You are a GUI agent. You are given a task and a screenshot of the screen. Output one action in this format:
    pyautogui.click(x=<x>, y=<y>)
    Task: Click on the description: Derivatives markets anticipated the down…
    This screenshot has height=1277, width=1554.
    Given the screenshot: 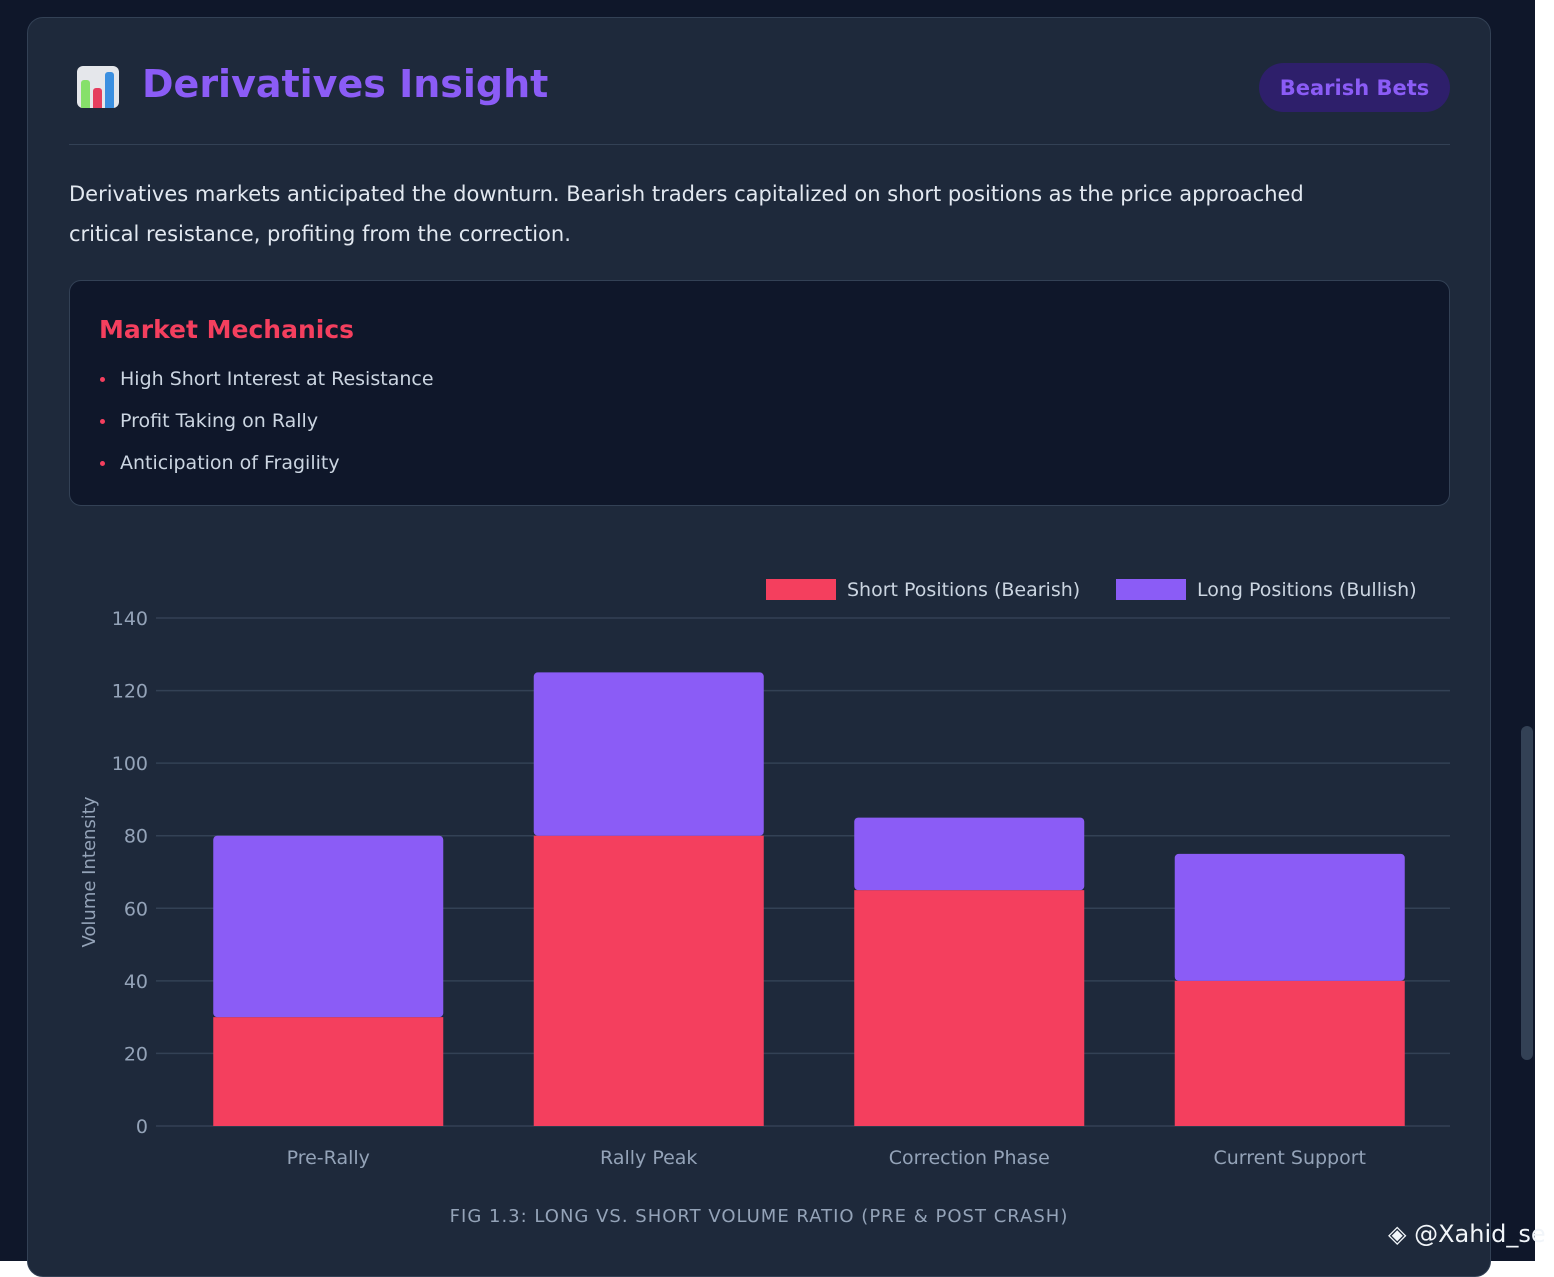 What is the action you would take?
    pyautogui.click(x=686, y=214)
    